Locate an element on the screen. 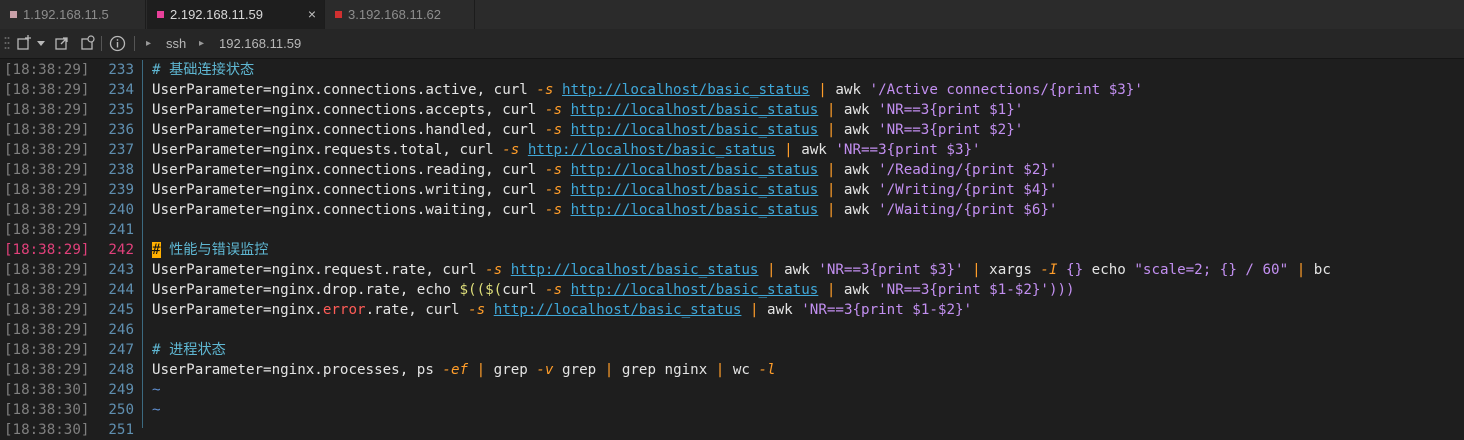  duplicate-tab-icon is located at coordinates (62, 43).